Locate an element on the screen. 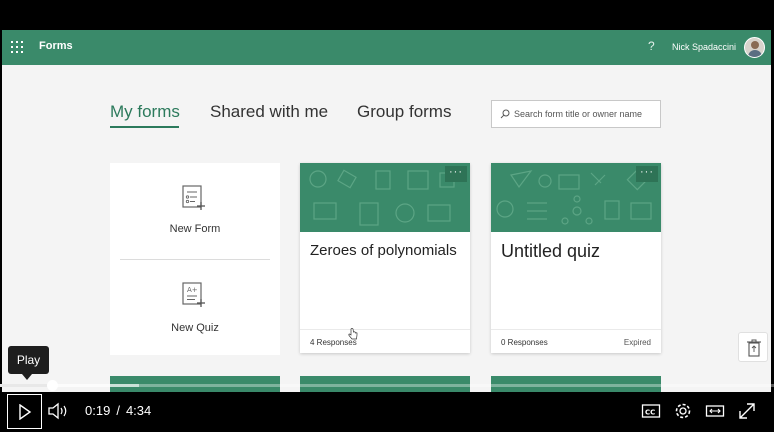  current-time: 0:19 is located at coordinates (98, 410).